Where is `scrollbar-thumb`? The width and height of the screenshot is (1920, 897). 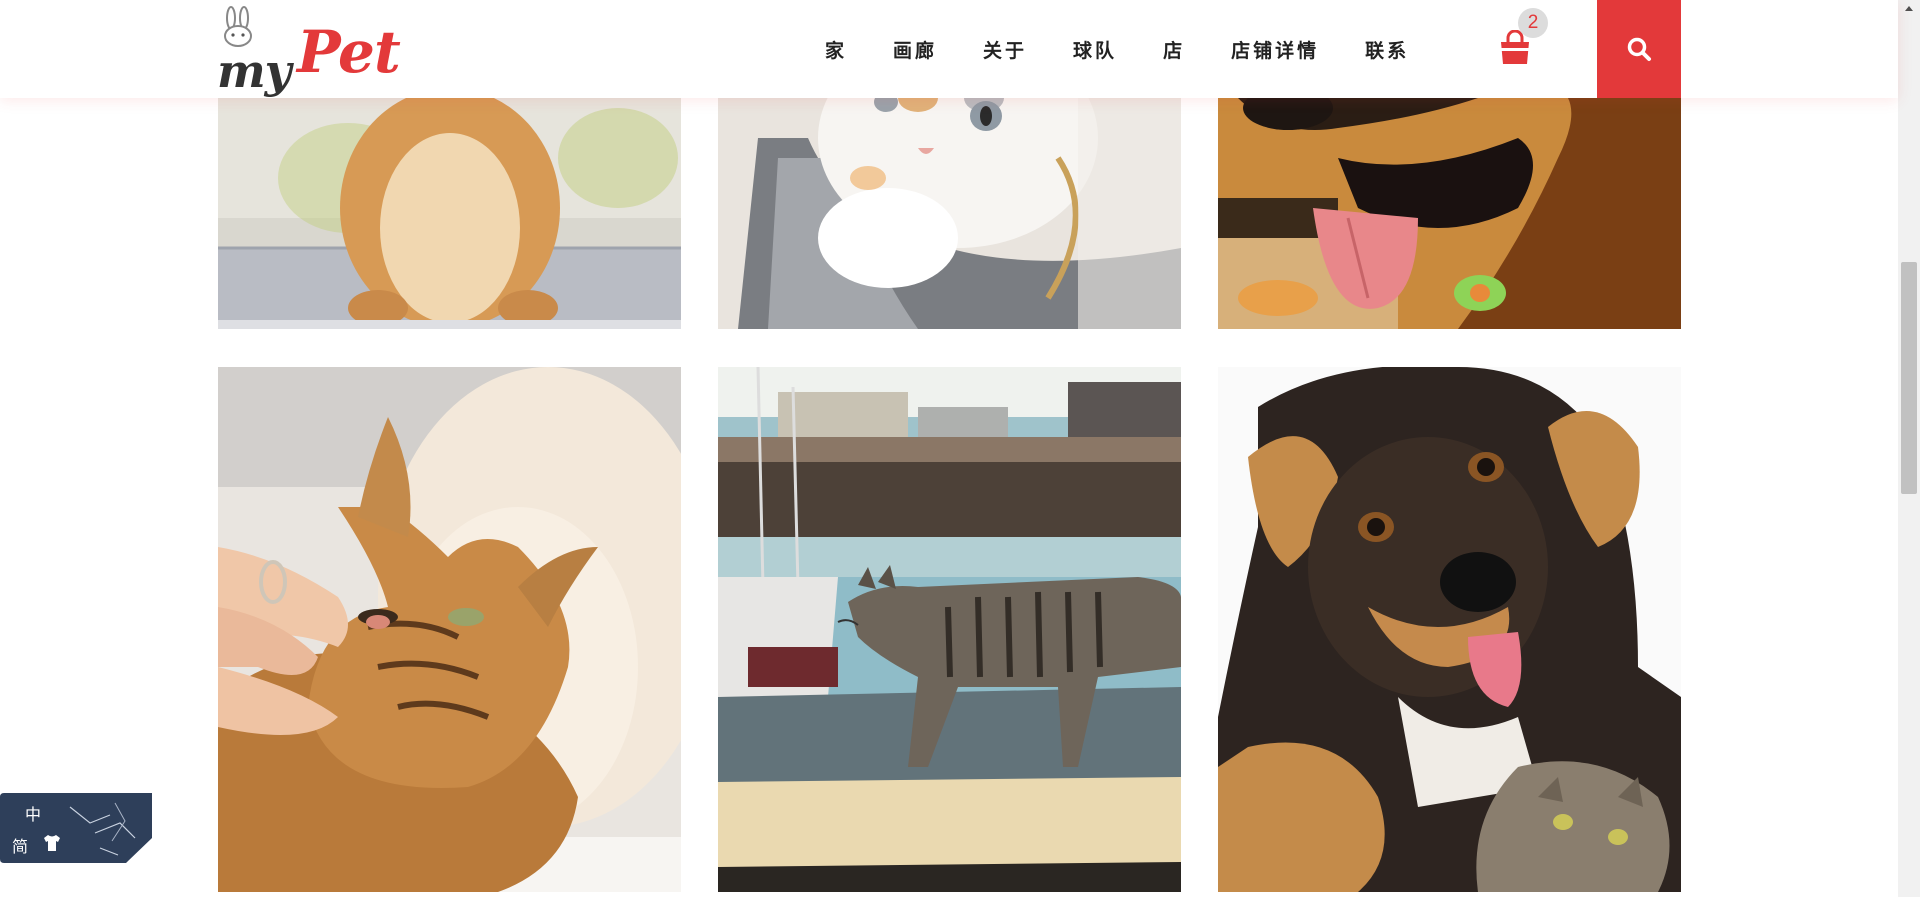
scrollbar-thumb is located at coordinates (1909, 378).